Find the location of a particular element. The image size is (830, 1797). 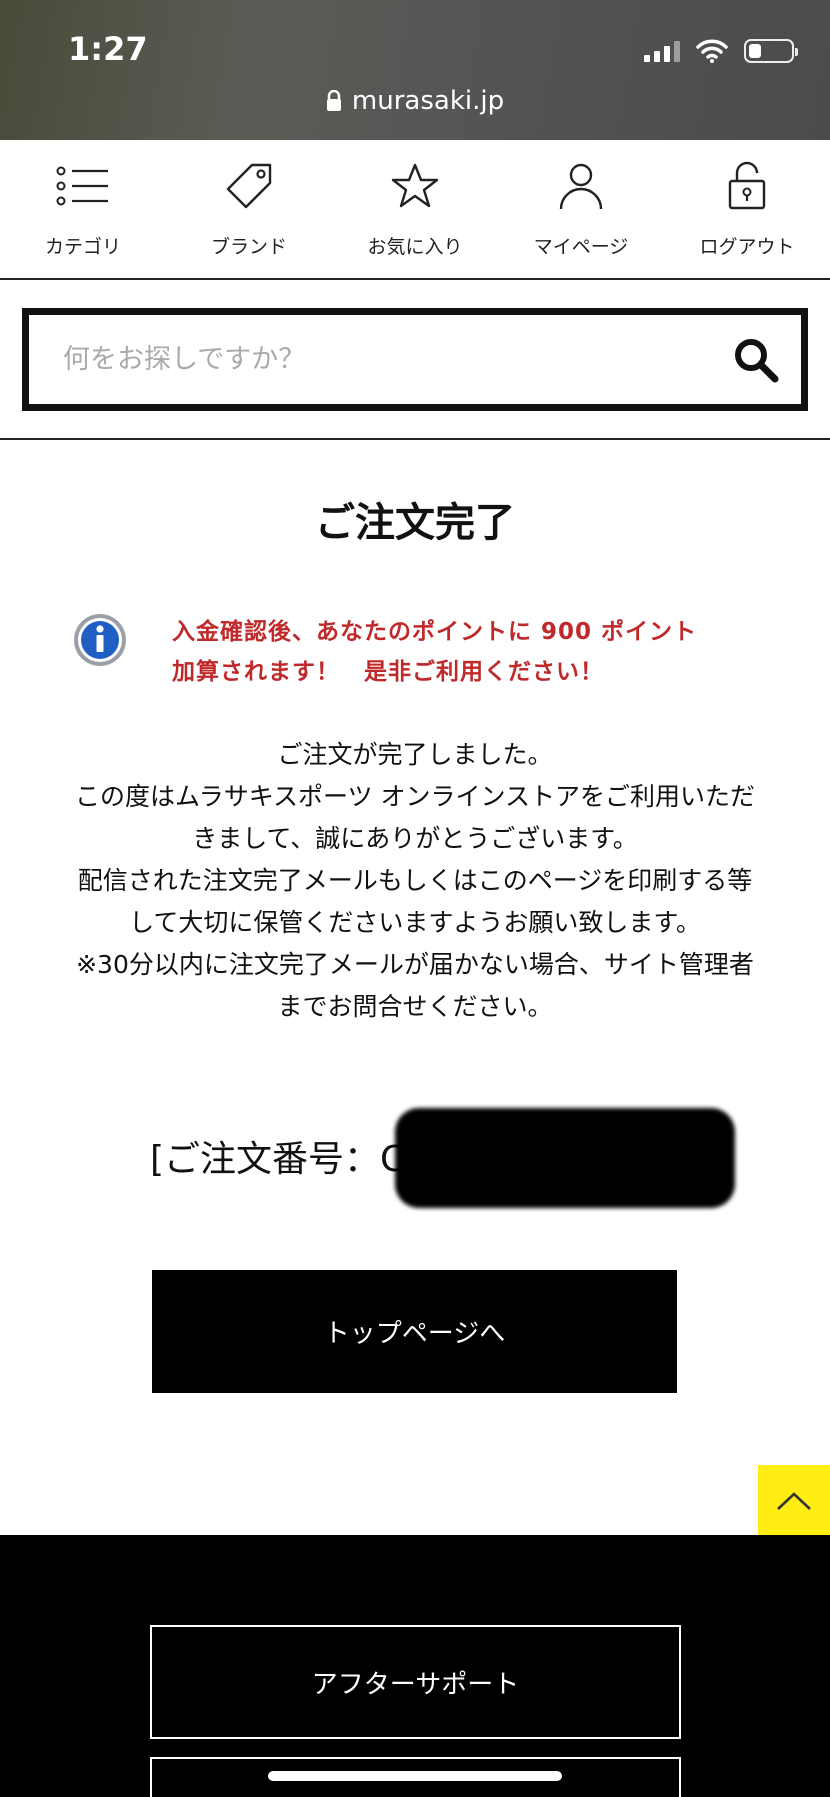

chevron-up-icon is located at coordinates (794, 1501).